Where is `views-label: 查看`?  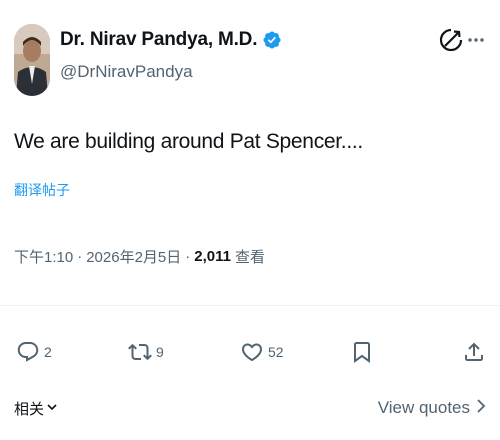
views-label: 查看 is located at coordinates (250, 256).